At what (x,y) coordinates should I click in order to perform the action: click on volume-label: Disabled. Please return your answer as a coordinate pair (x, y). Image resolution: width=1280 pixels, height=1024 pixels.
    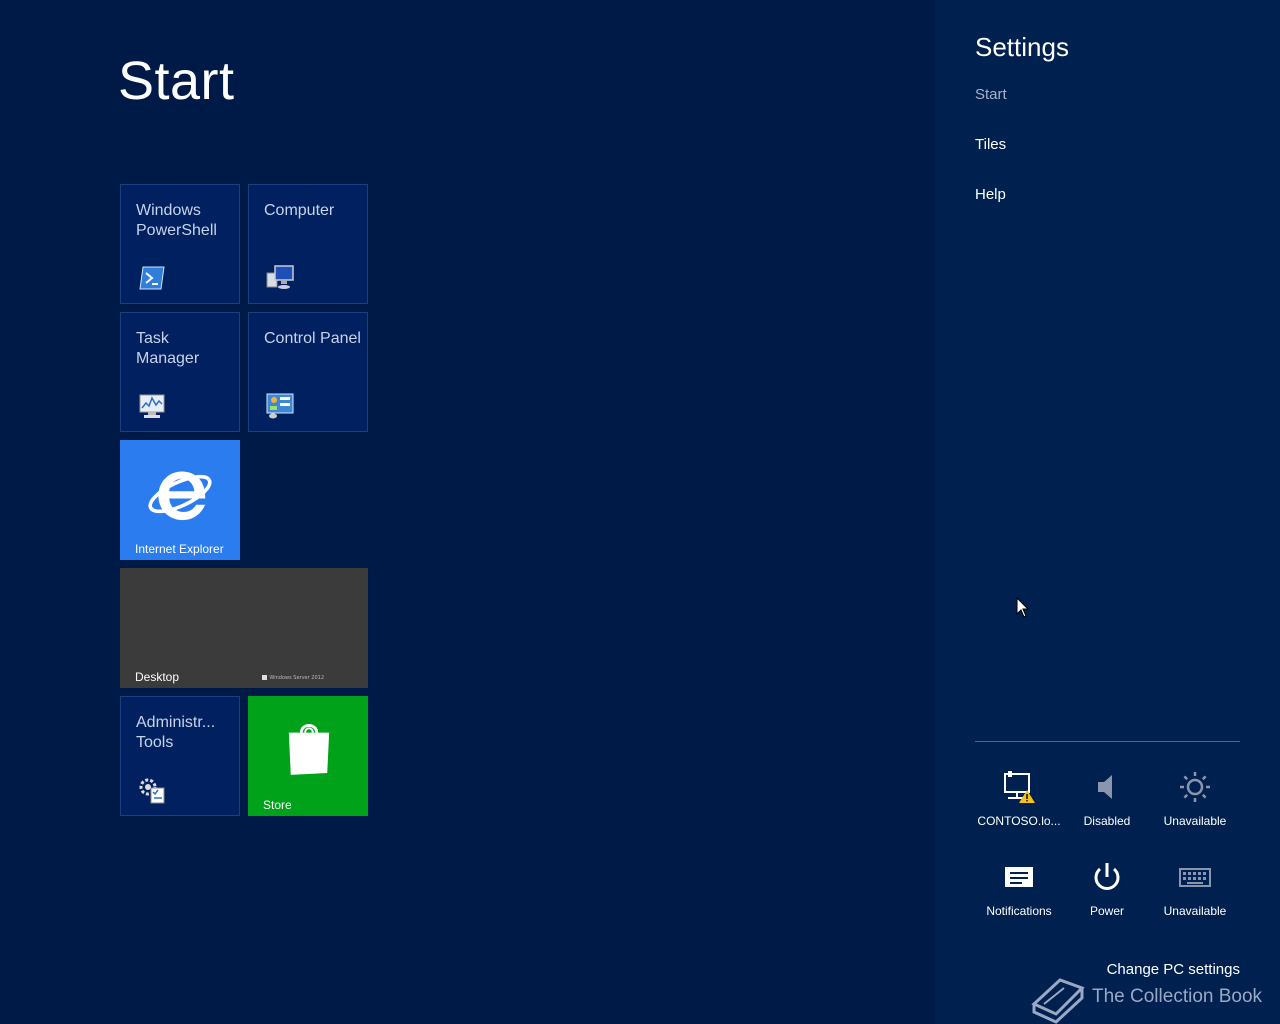
    Looking at the image, I should click on (1107, 821).